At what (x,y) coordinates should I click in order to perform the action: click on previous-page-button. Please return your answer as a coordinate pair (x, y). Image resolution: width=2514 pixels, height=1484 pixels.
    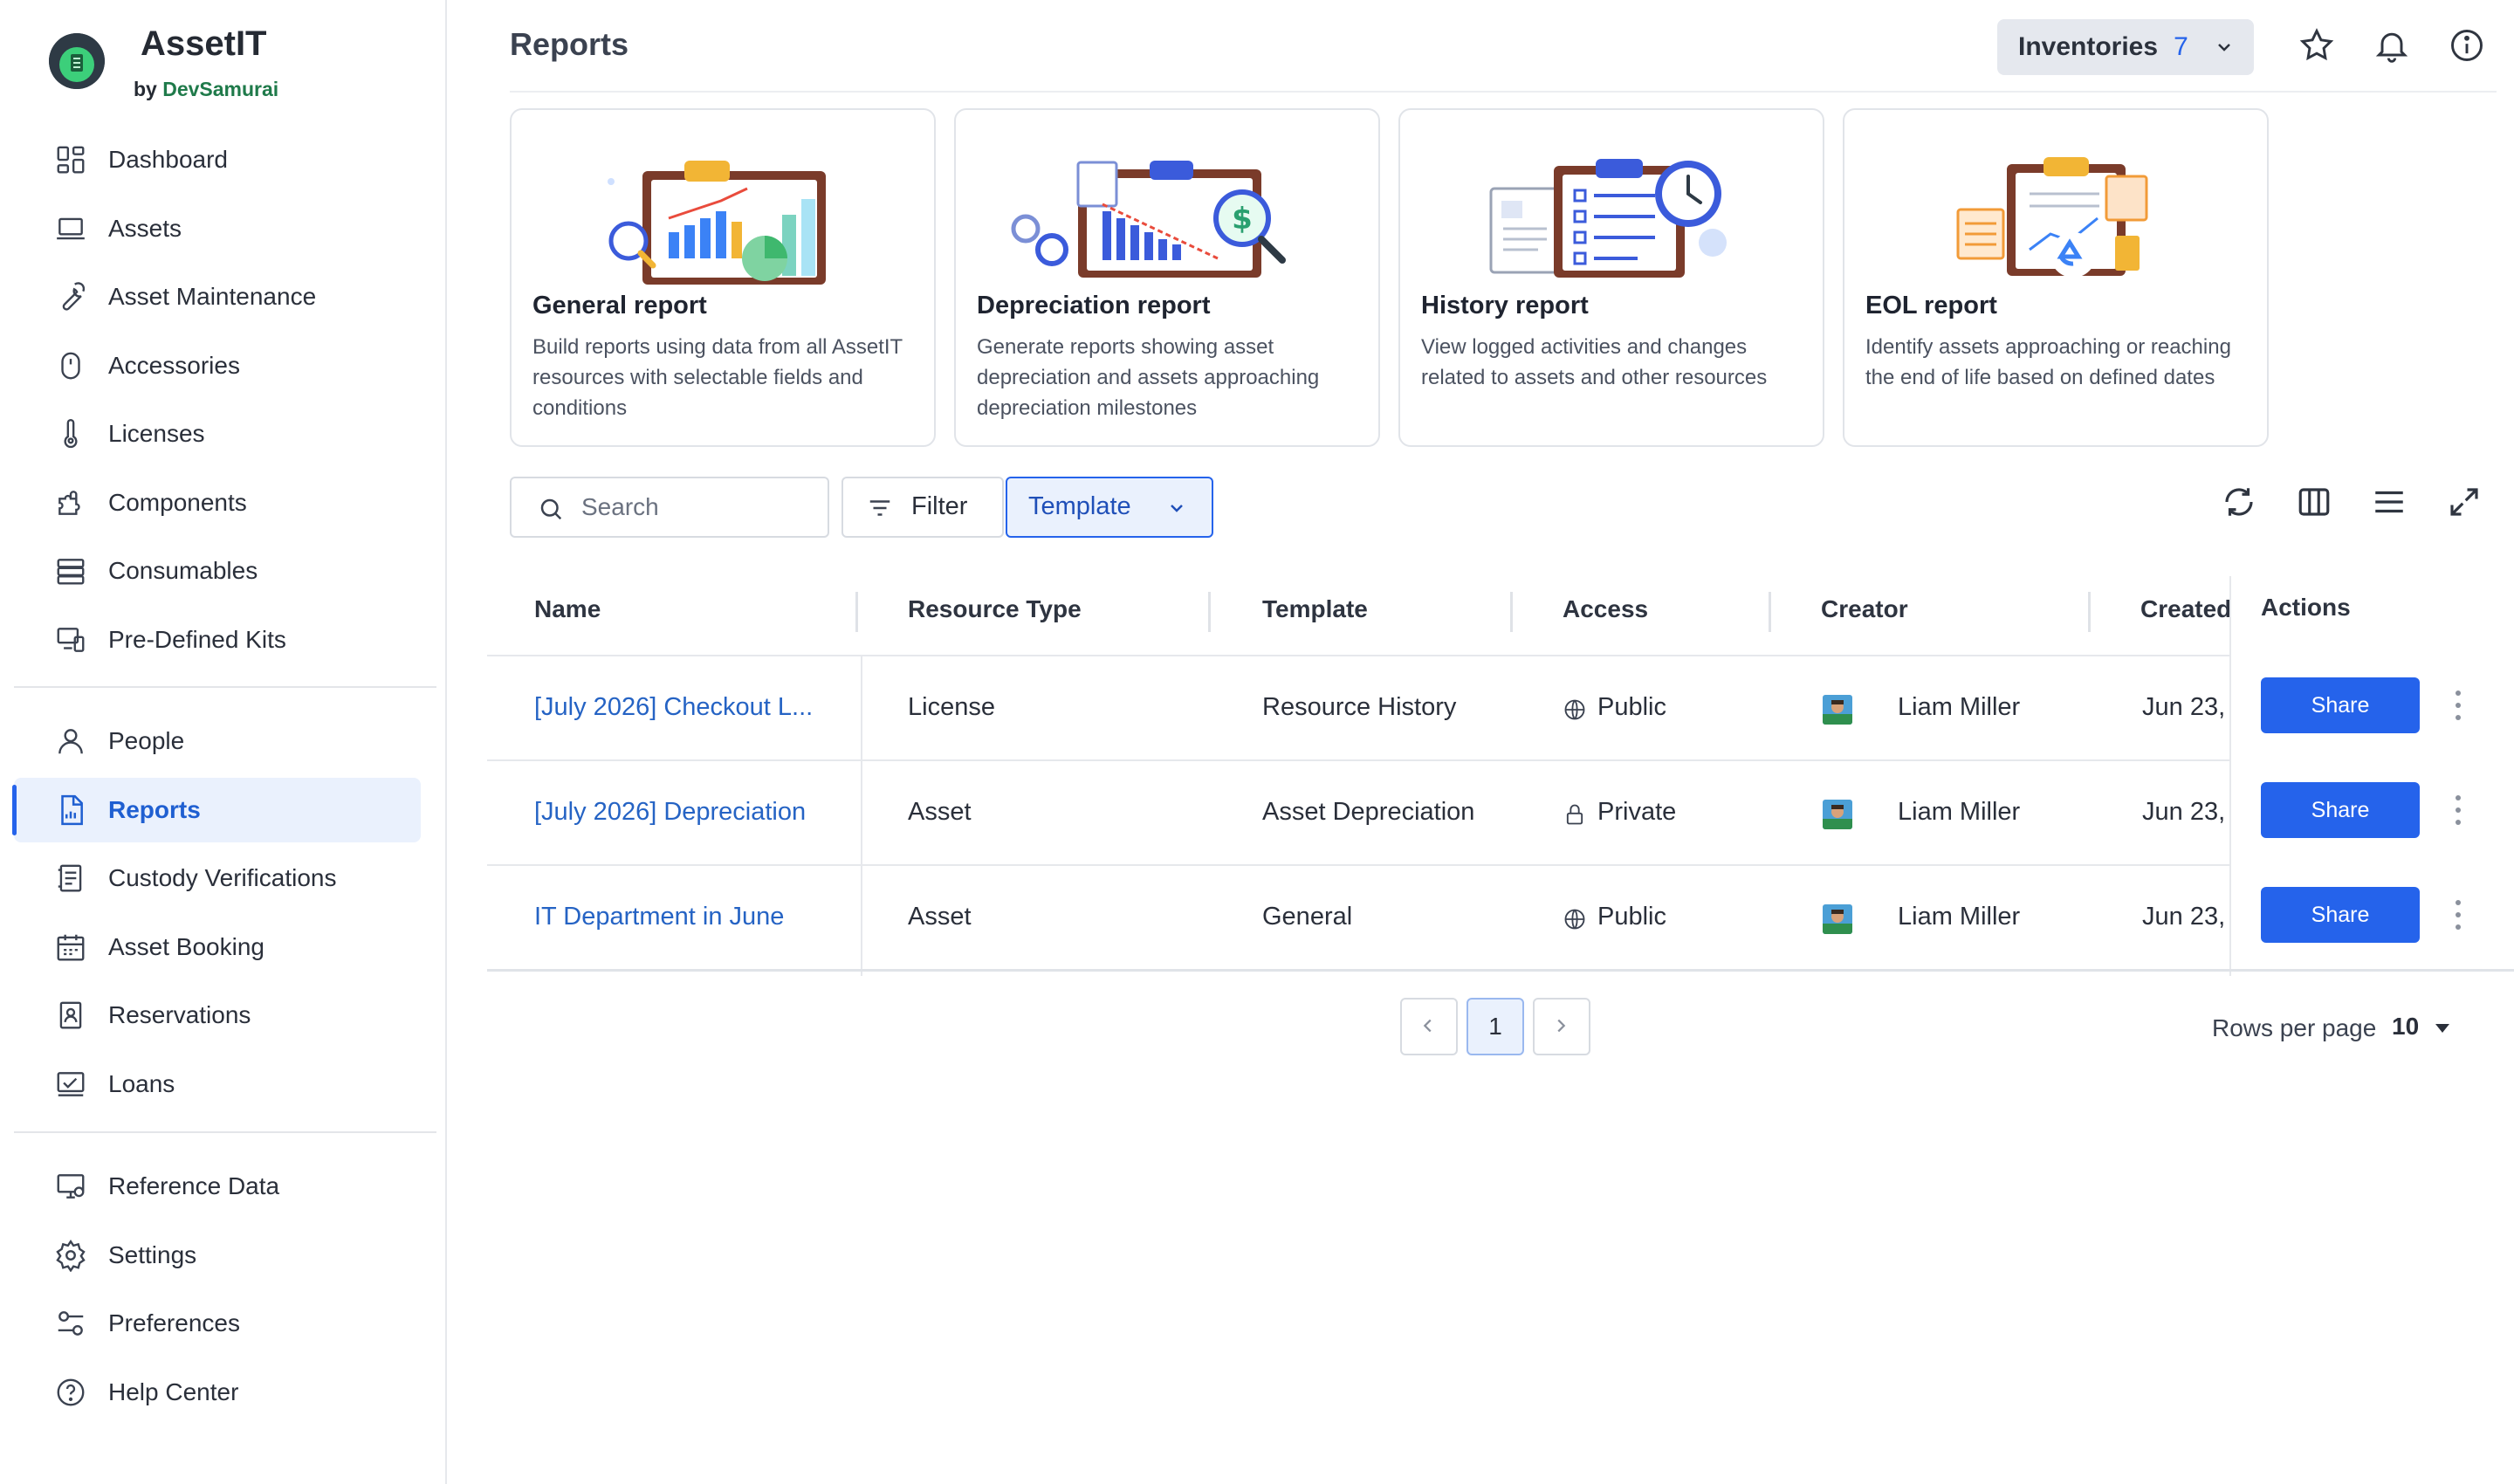
    Looking at the image, I should click on (1429, 1026).